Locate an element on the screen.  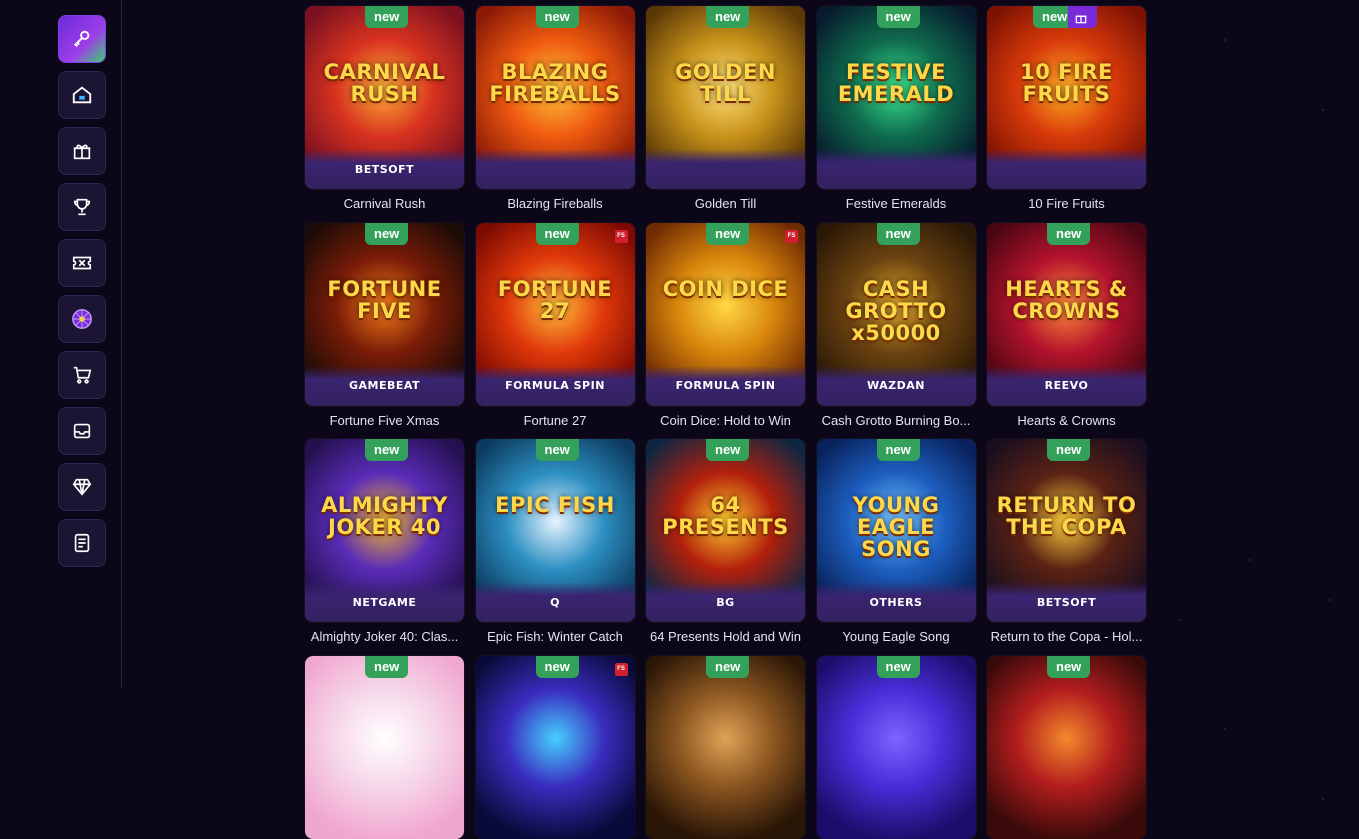
provider-bar: WAZDAN is located at coordinates (896, 385).